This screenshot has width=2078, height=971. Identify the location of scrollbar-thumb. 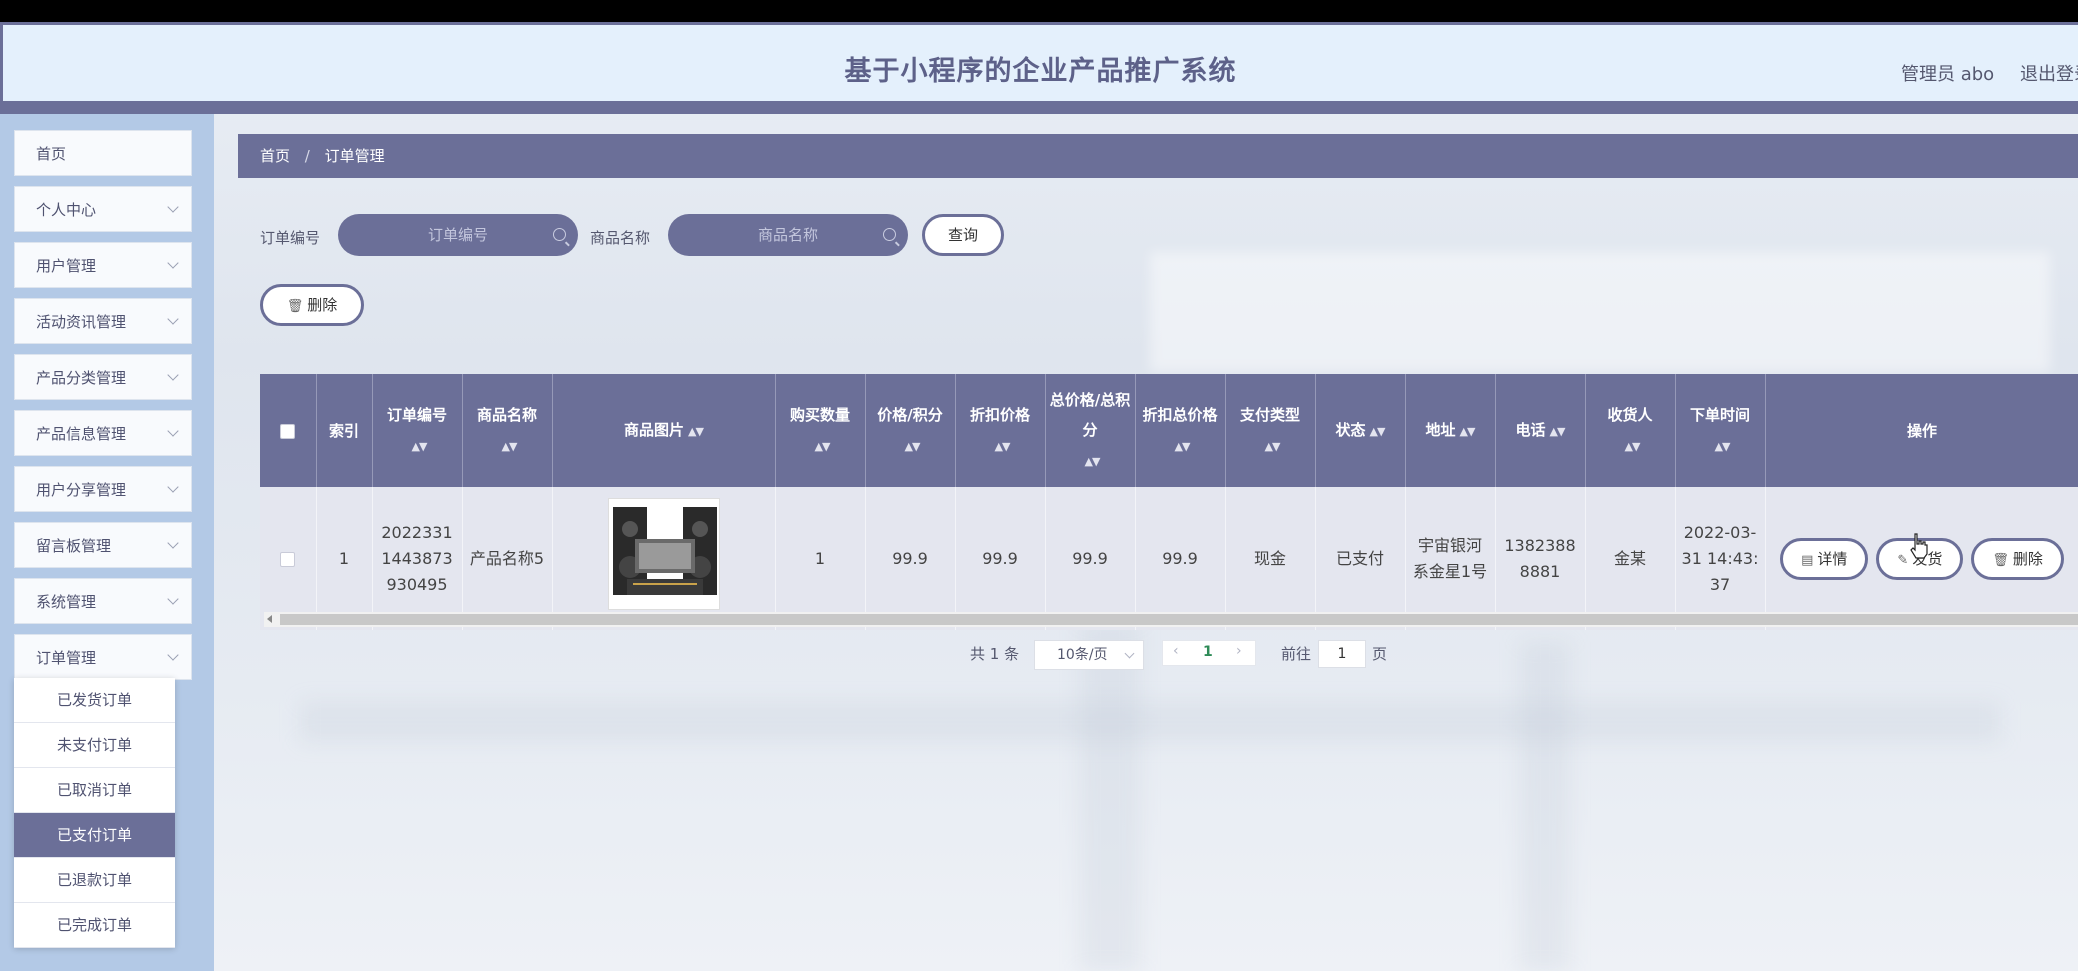
(1179, 619).